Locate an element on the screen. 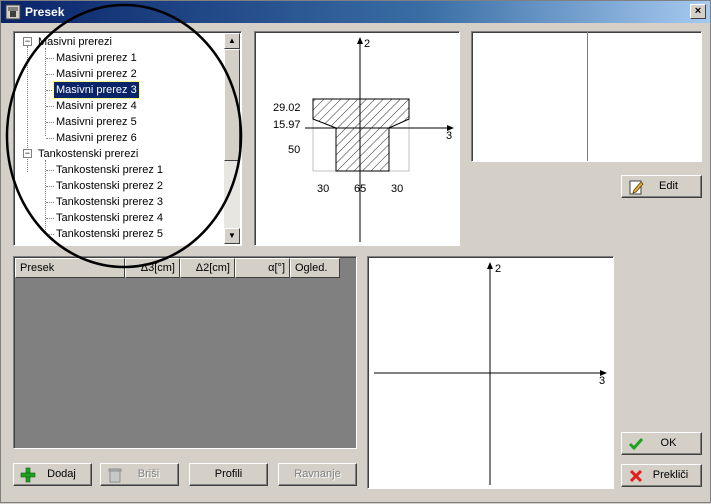 Image resolution: width=711 pixels, height=504 pixels. add-button: Dodaj is located at coordinates (52, 474).